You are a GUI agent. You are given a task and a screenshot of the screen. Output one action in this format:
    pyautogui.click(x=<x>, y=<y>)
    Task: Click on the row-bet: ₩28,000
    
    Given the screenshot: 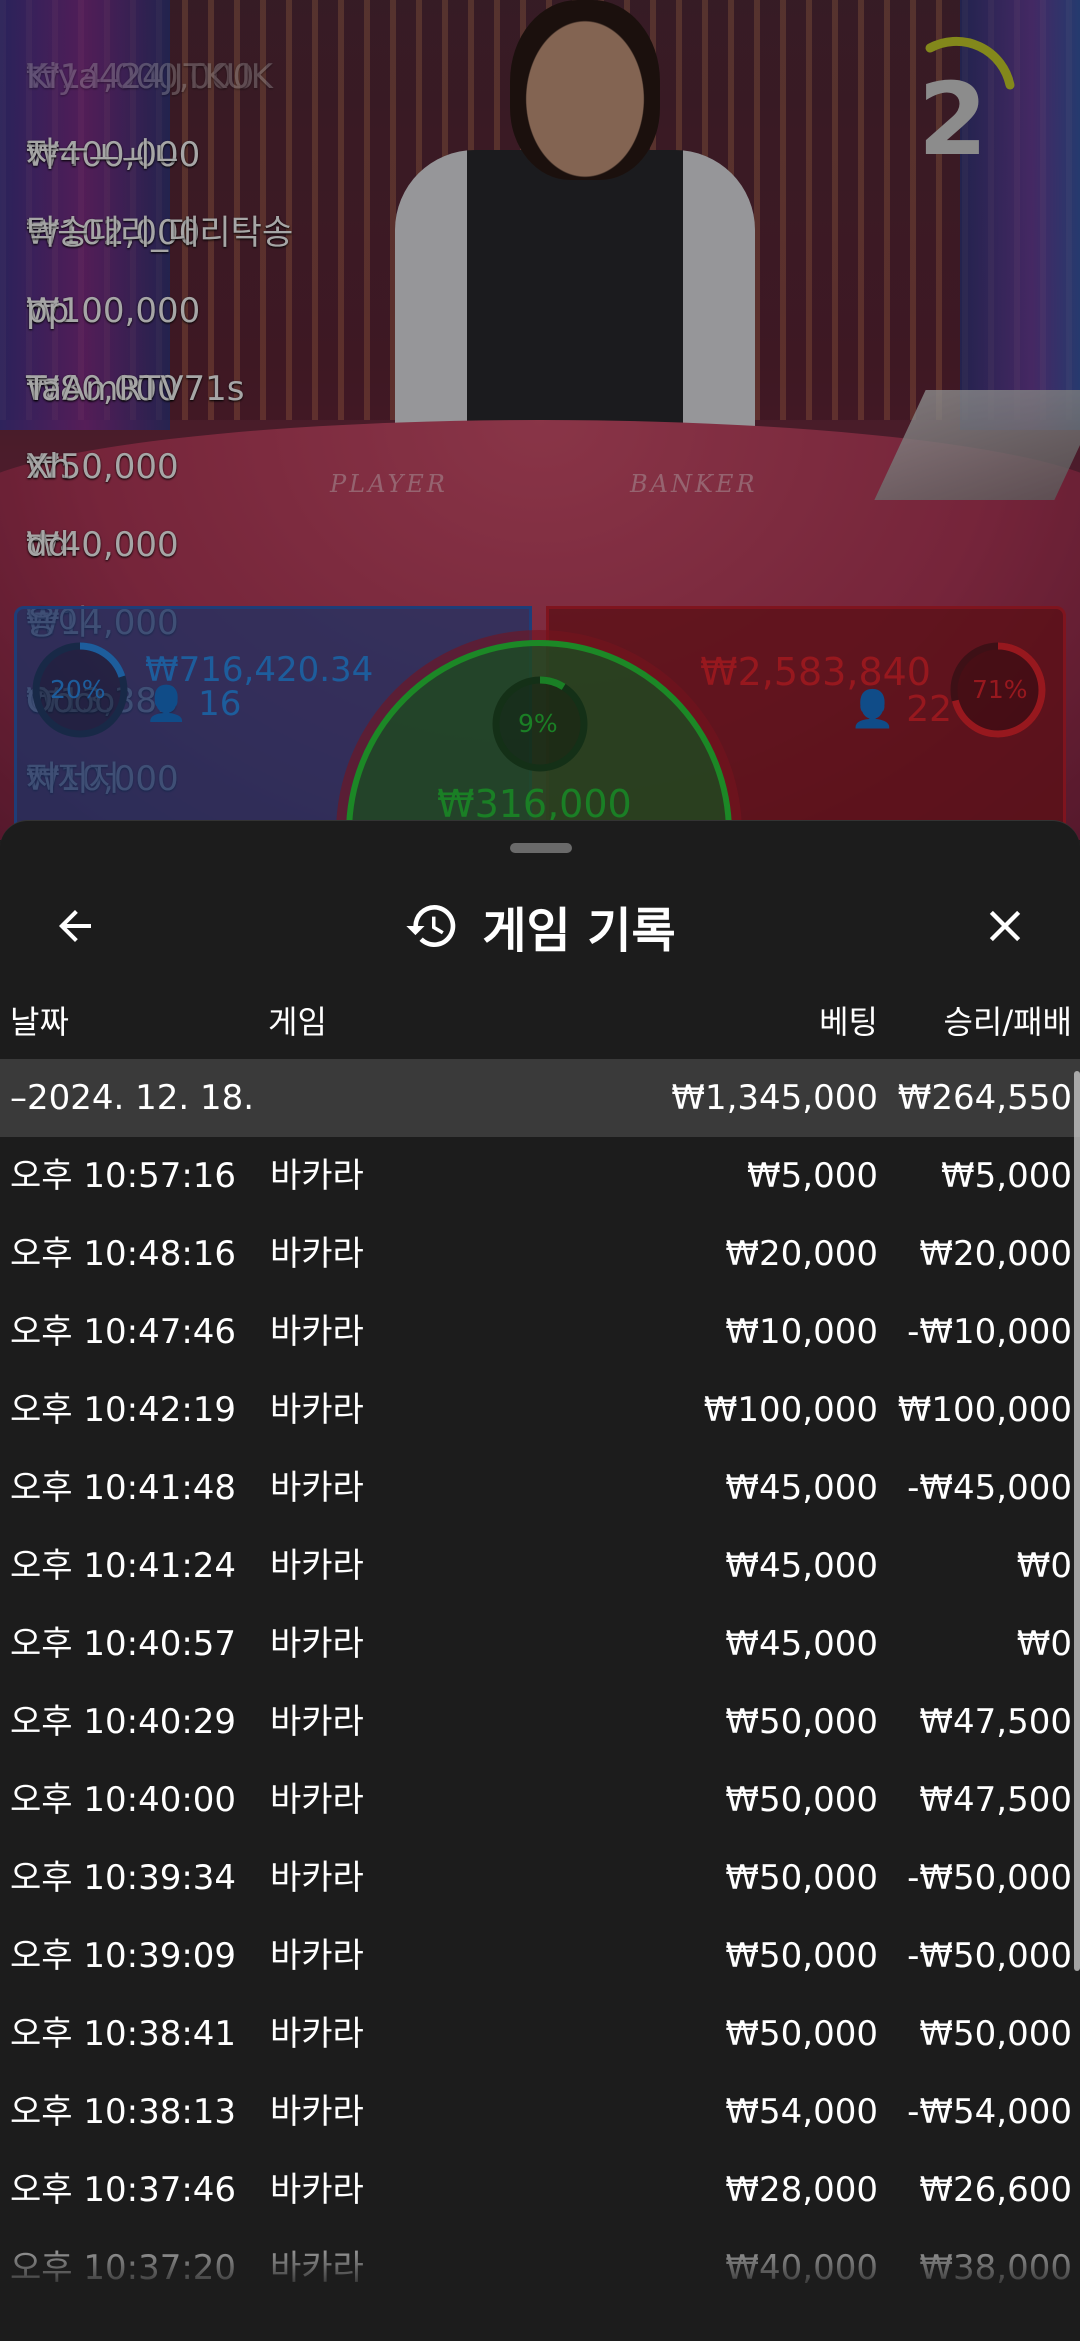 What is the action you would take?
    pyautogui.click(x=801, y=2190)
    